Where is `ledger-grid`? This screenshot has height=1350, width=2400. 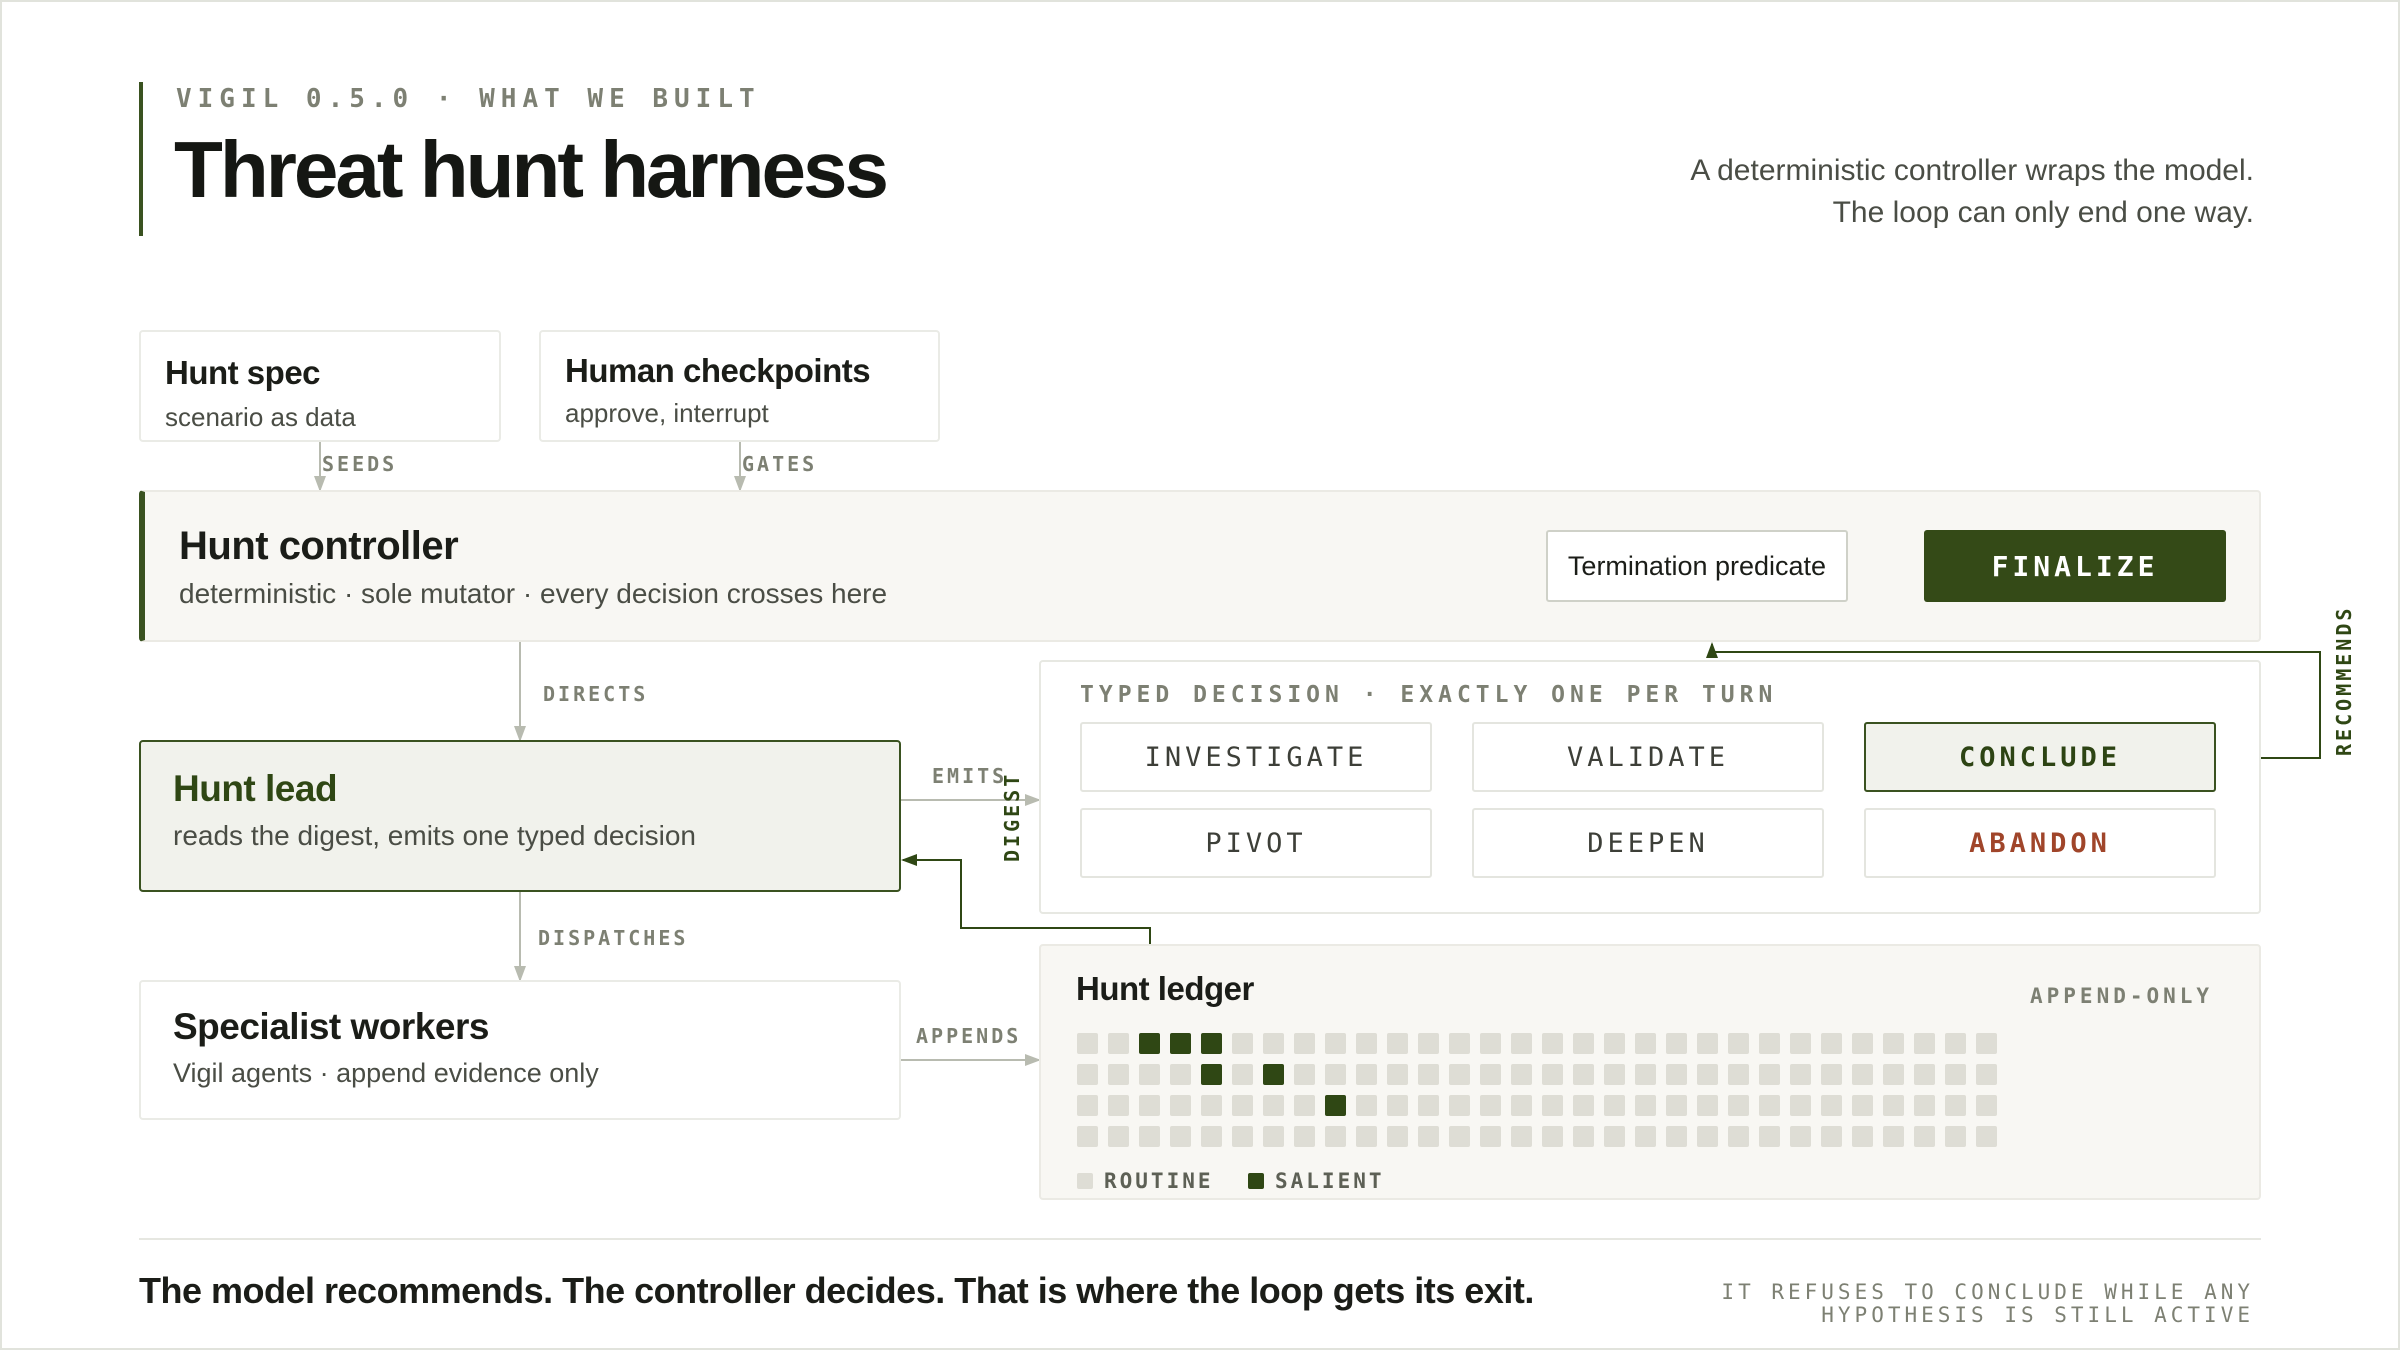
ledger-grid is located at coordinates (1537, 1090).